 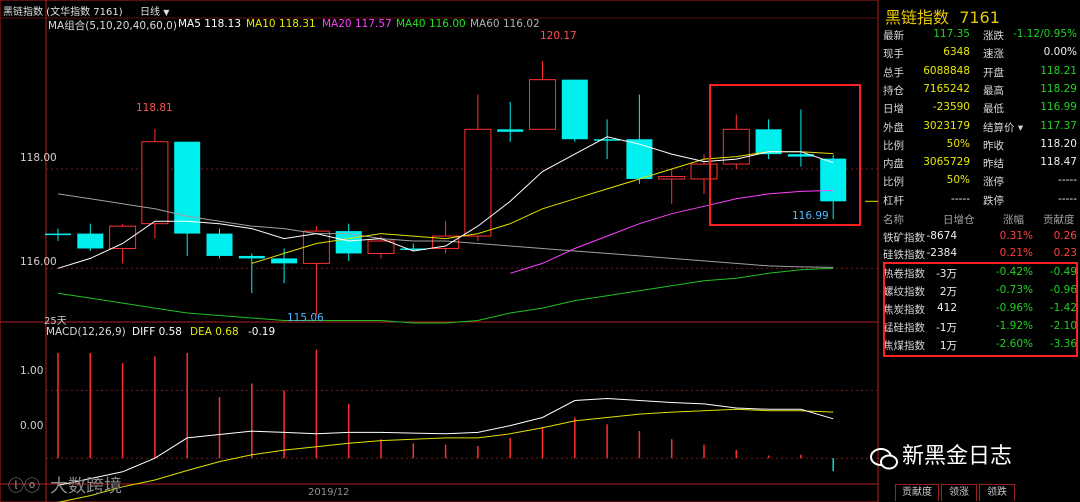 What do you see at coordinates (893, 220) in the screenshot?
I see `col-header-name: 名称` at bounding box center [893, 220].